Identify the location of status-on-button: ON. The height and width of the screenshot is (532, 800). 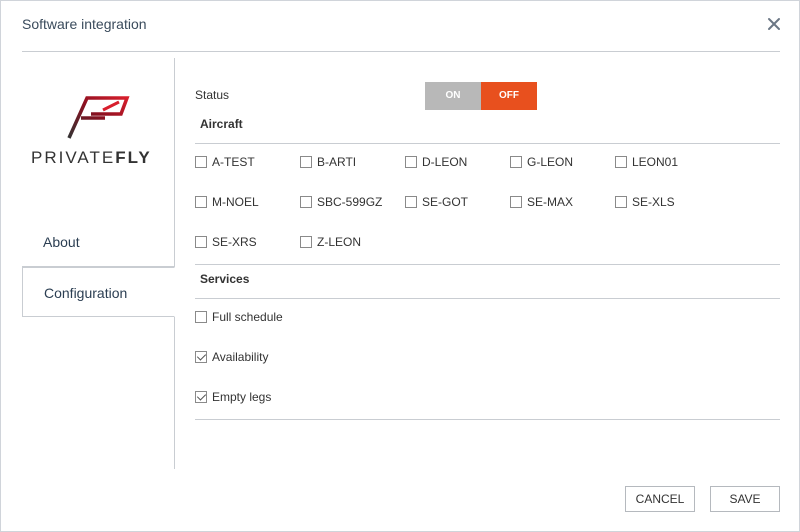
(453, 96).